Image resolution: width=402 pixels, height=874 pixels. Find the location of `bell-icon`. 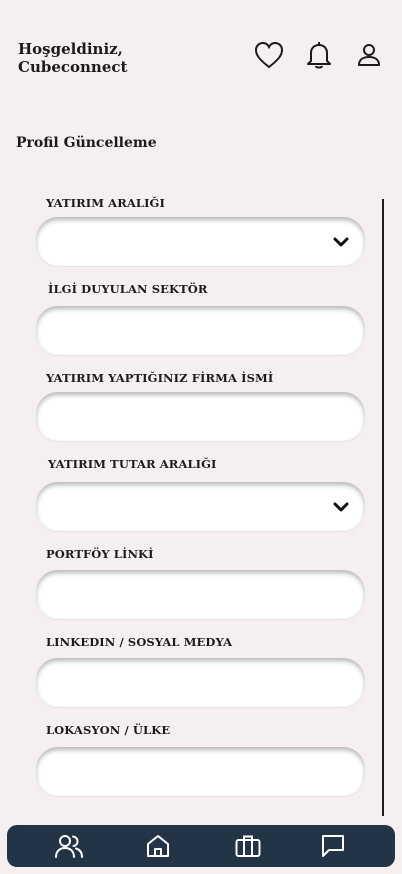

bell-icon is located at coordinates (319, 55).